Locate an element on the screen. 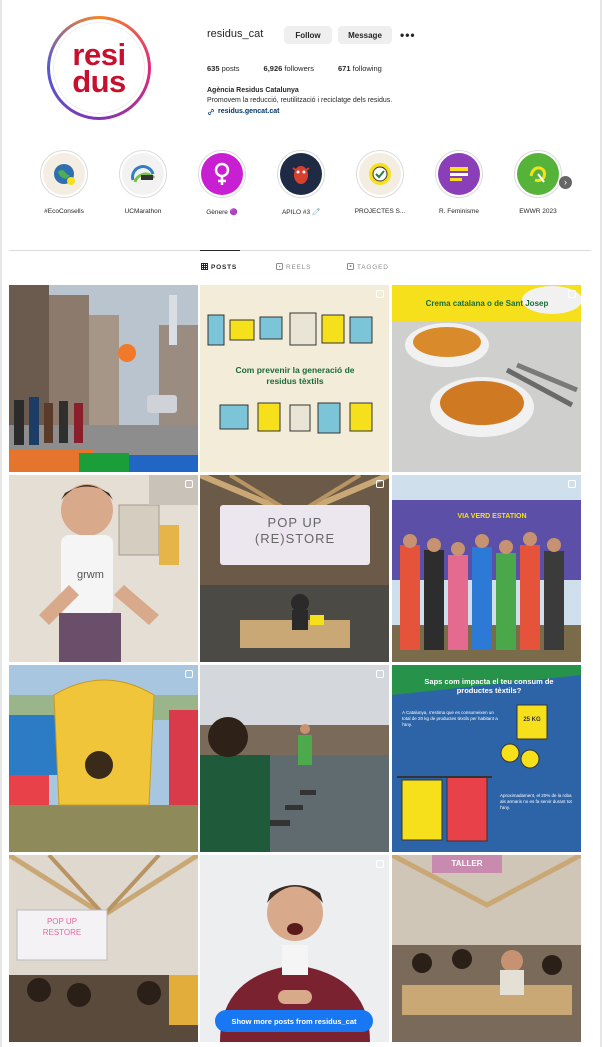 The image size is (602, 1047). tile-caption: grwm is located at coordinates (90, 575).